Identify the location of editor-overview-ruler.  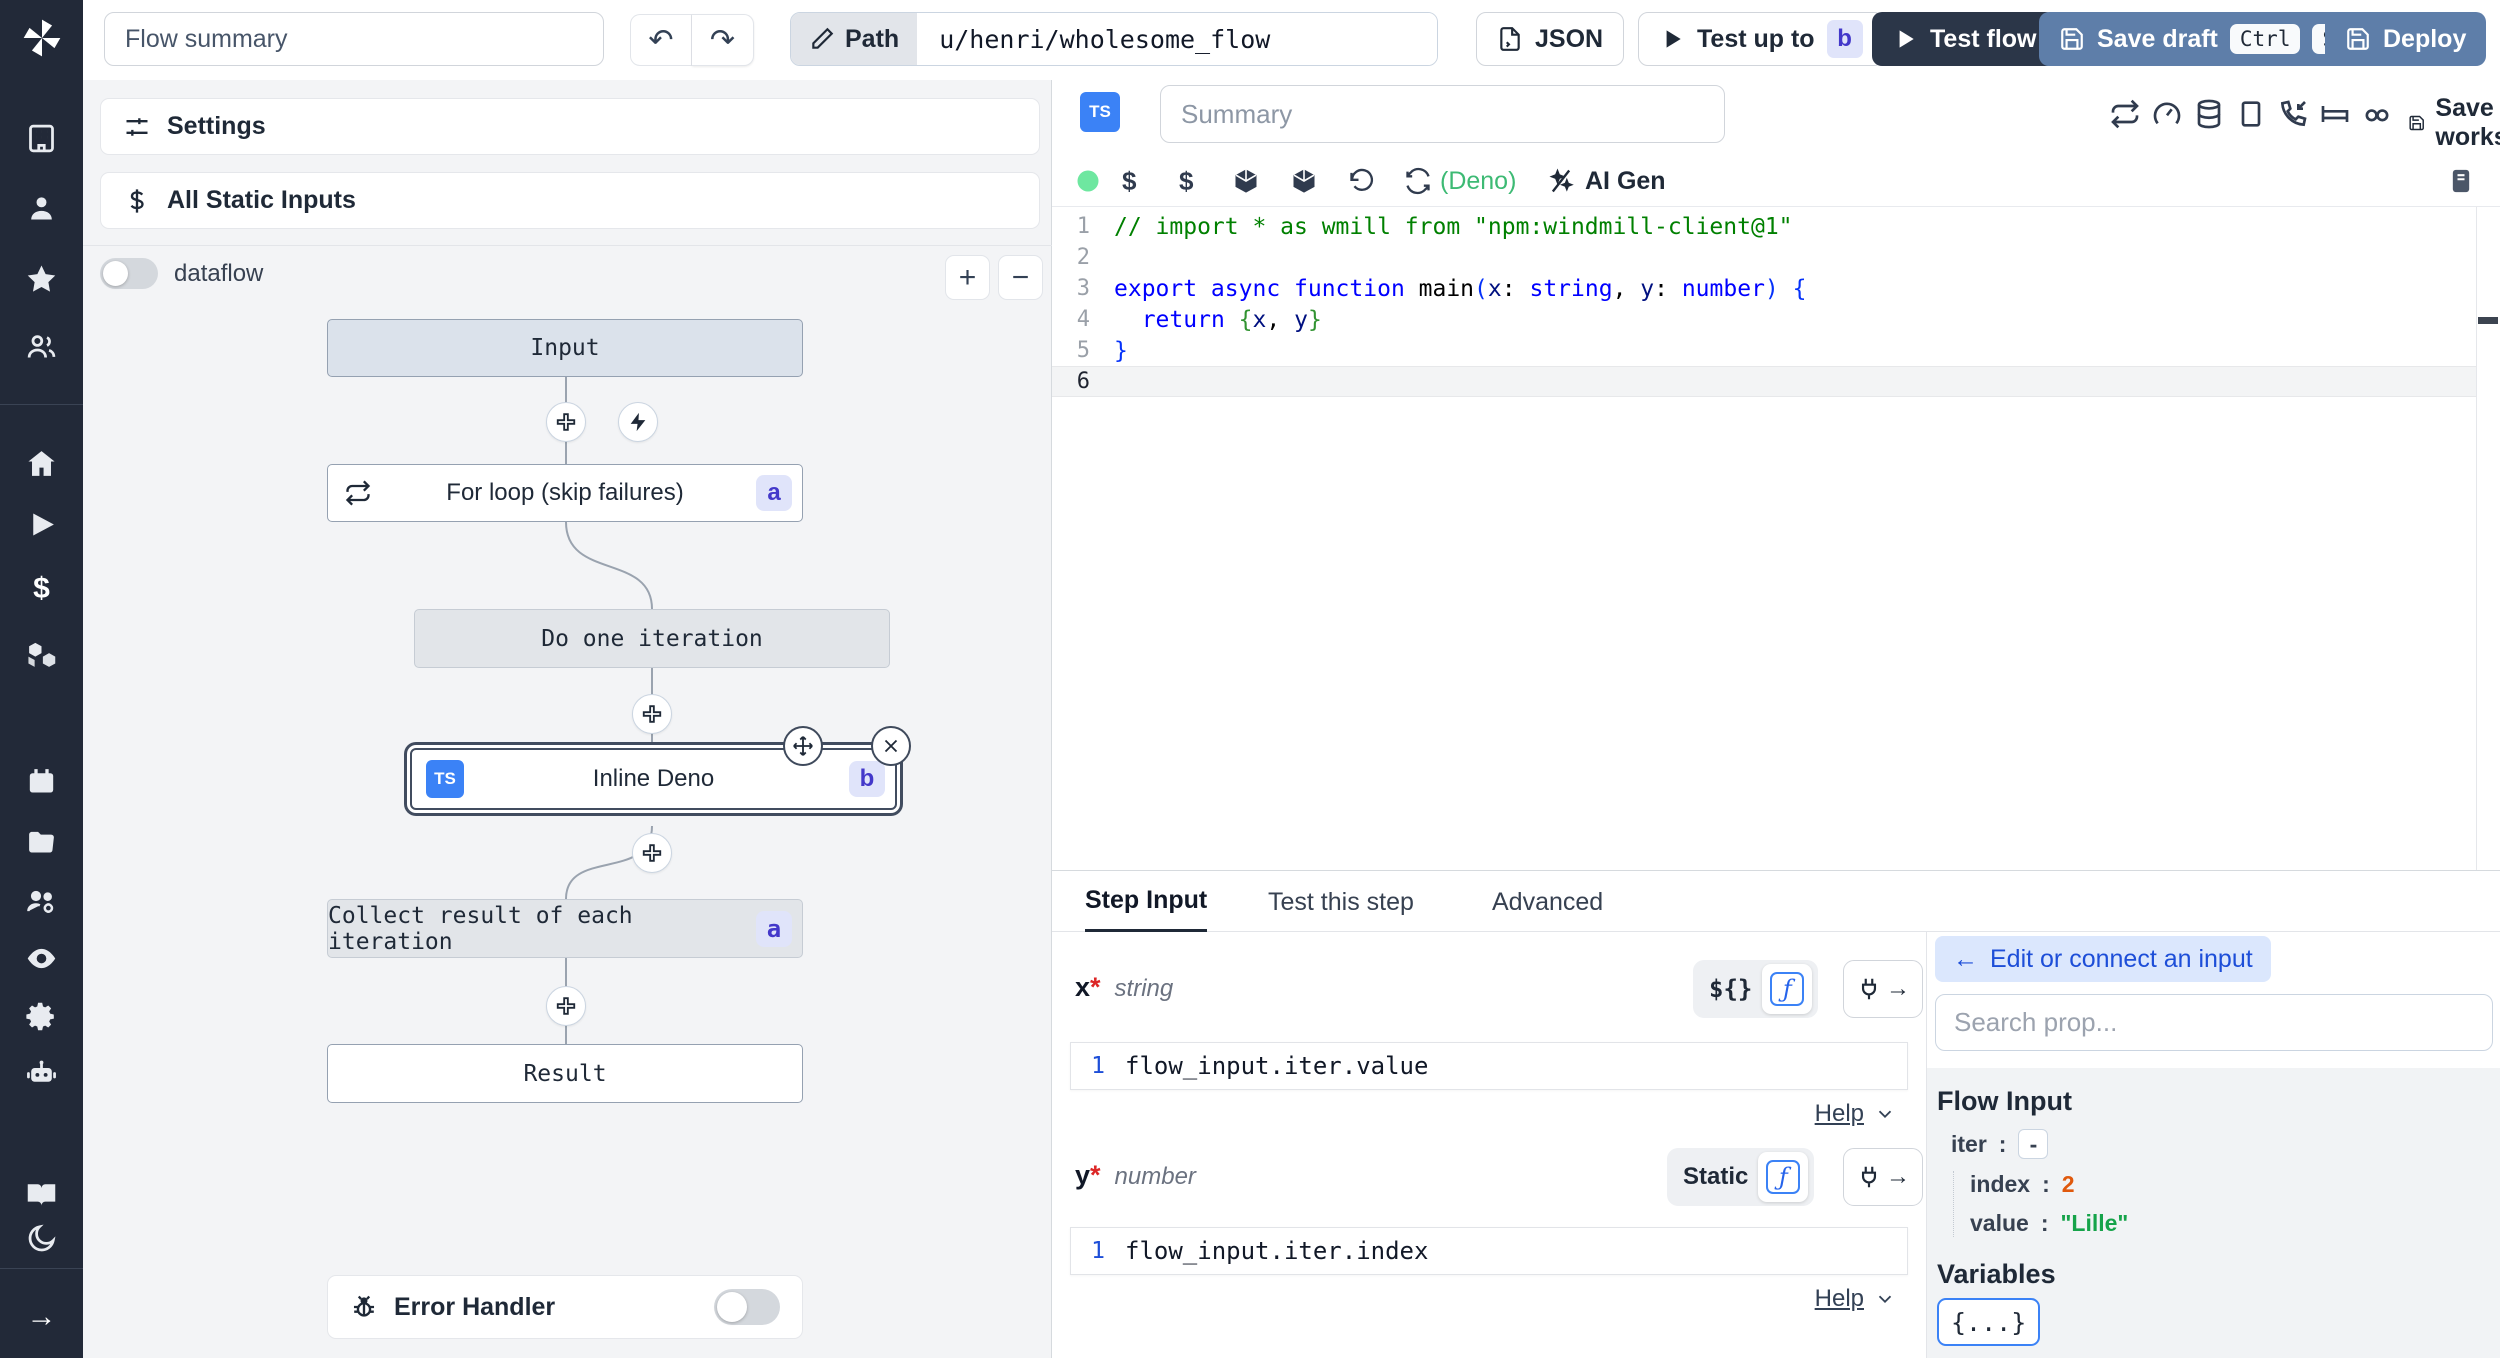
(2488, 538).